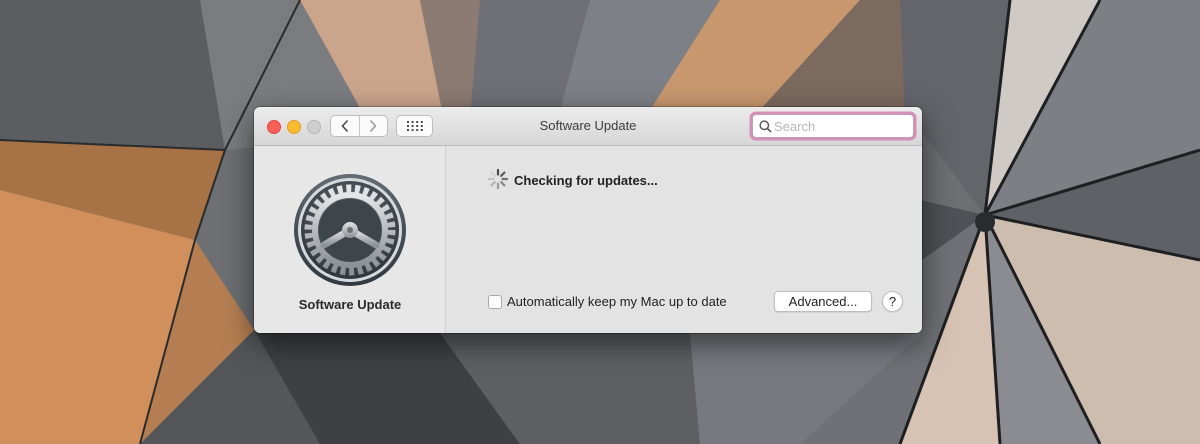 The width and height of the screenshot is (1200, 444). Describe the element at coordinates (495, 301) in the screenshot. I see `auto-update-checkbox` at that location.